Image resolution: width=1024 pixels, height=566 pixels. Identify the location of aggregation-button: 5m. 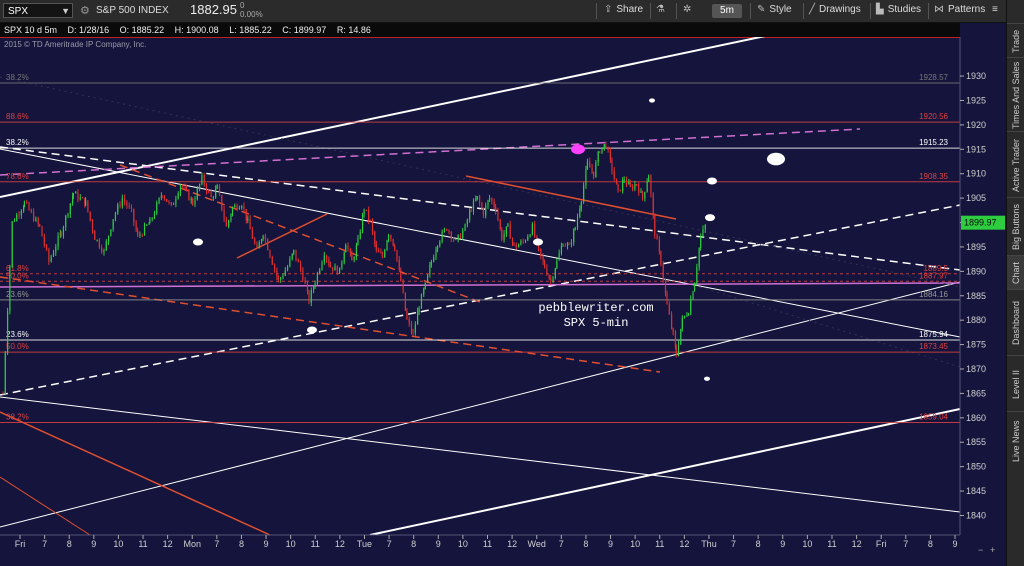
(727, 11).